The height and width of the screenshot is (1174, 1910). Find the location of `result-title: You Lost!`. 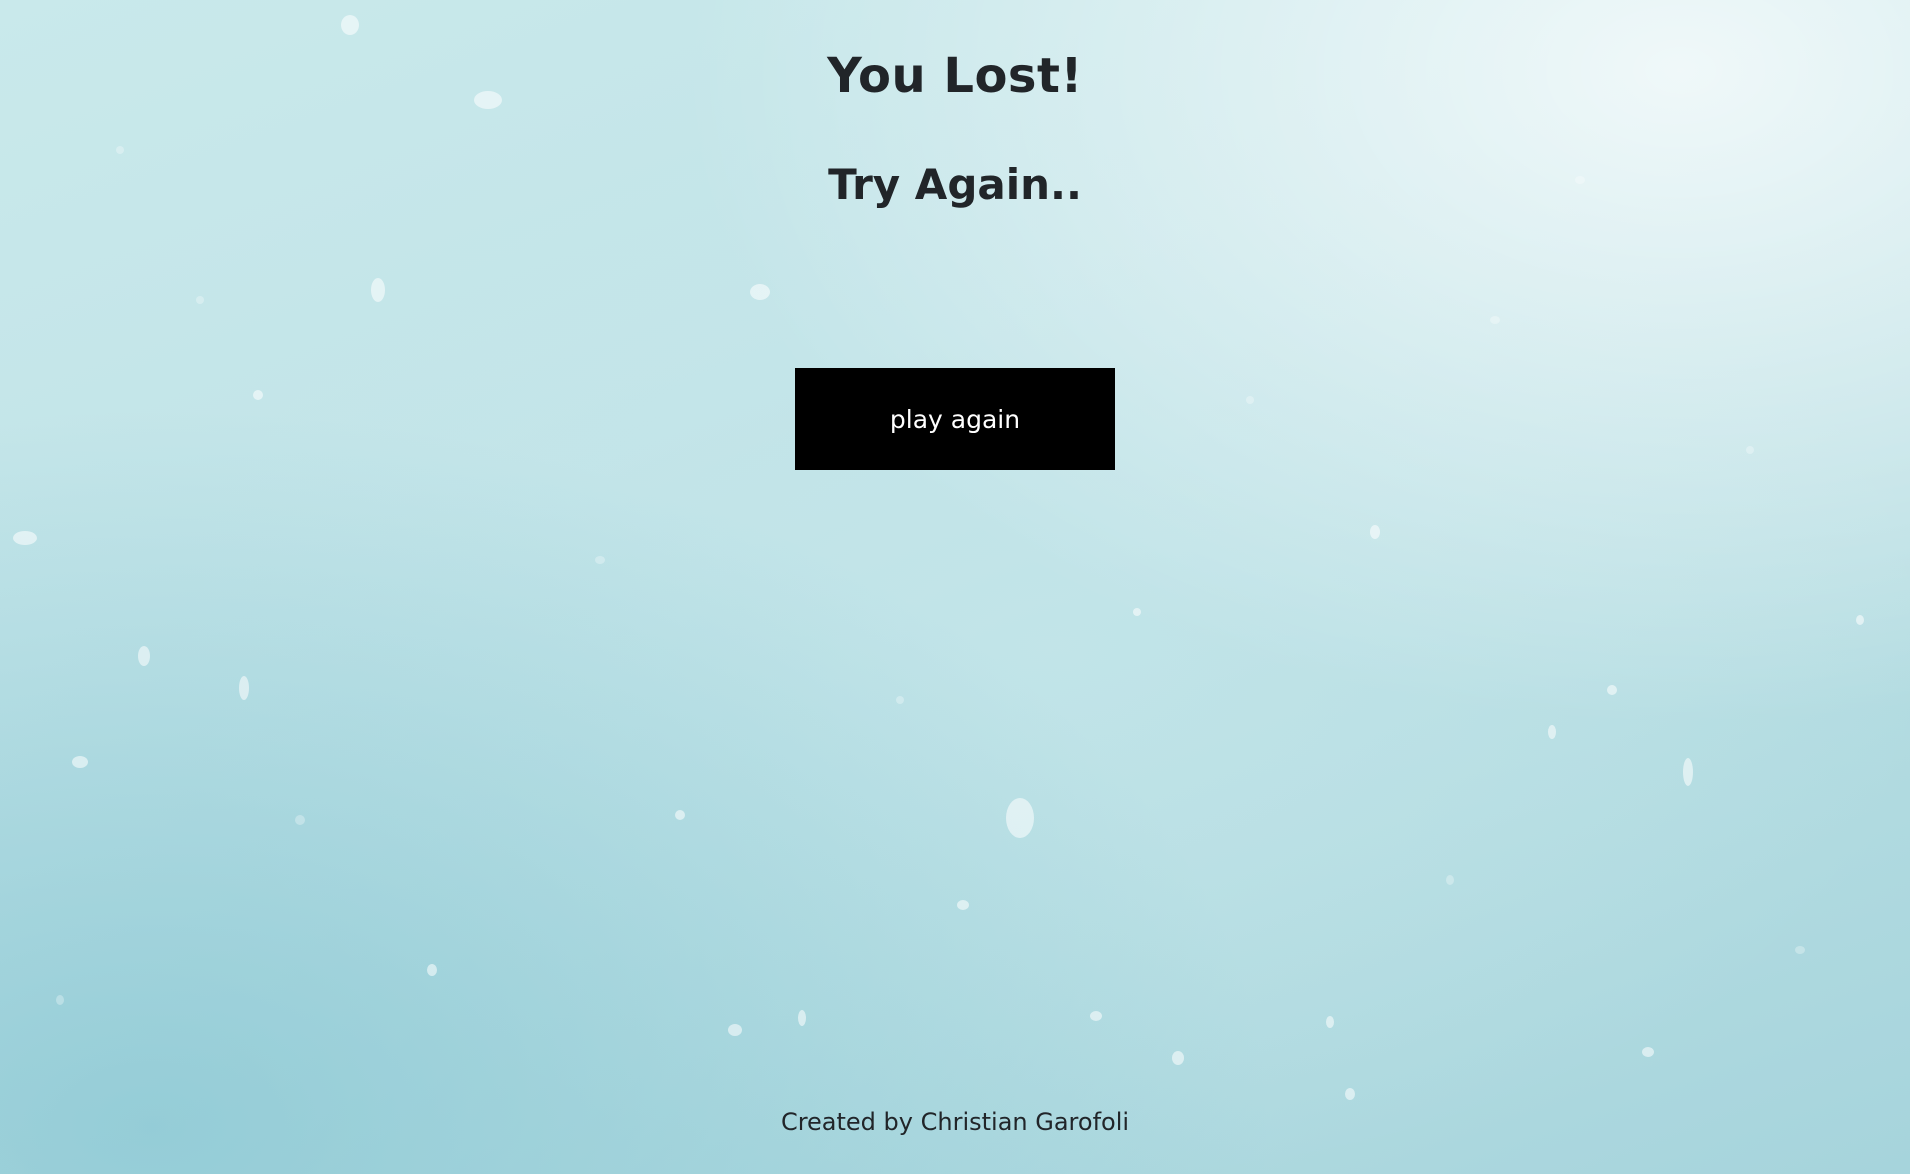

result-title: You Lost! is located at coordinates (955, 76).